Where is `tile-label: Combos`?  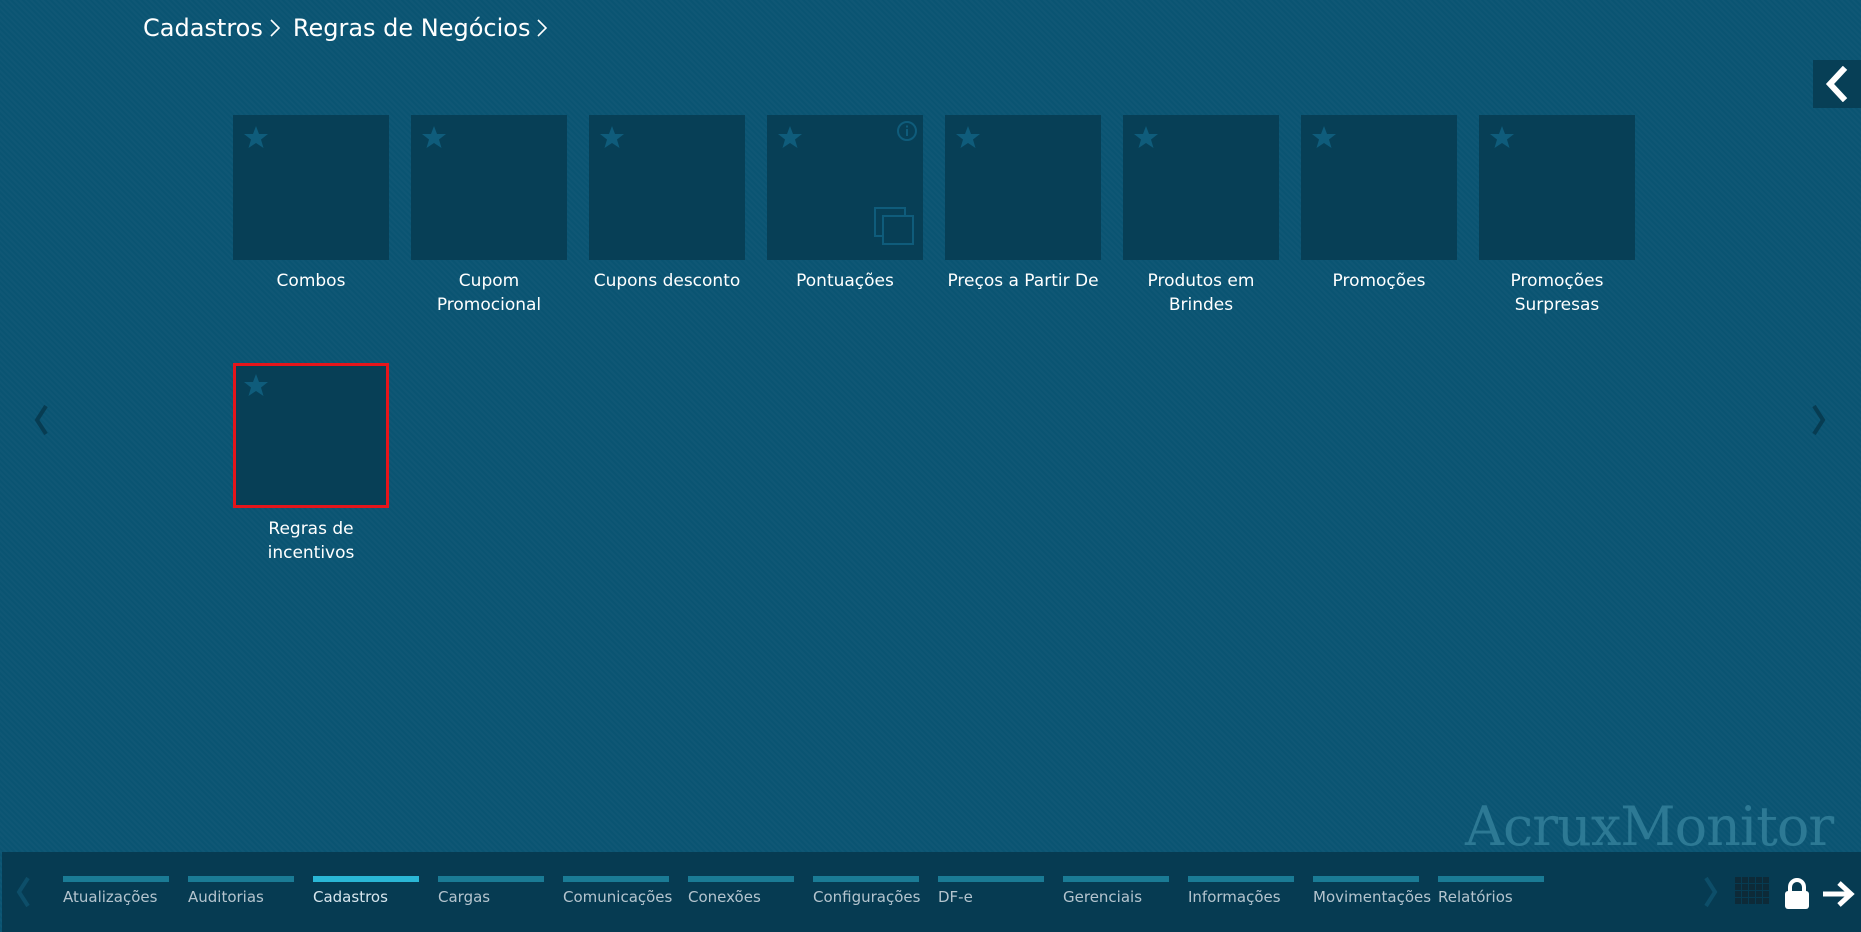 tile-label: Combos is located at coordinates (311, 281).